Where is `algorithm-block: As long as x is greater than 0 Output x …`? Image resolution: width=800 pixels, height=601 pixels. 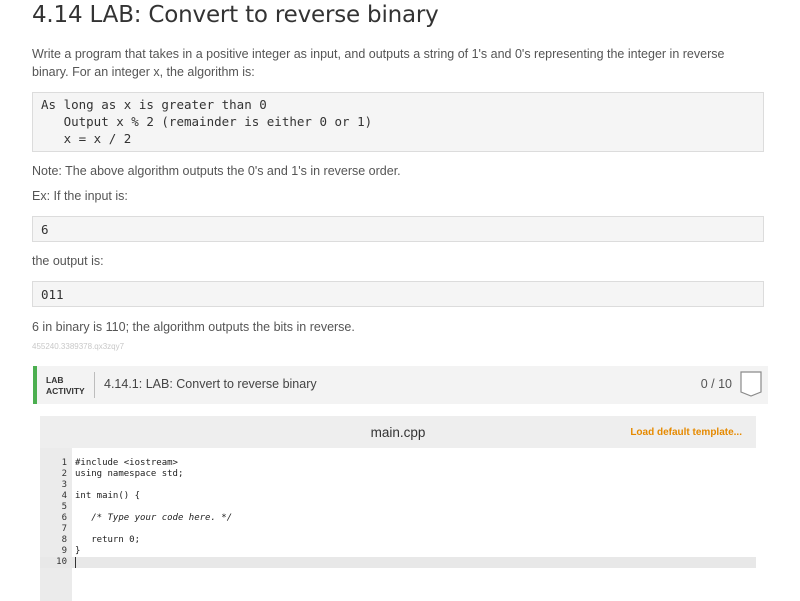 algorithm-block: As long as x is greater than 0 Output x … is located at coordinates (398, 122).